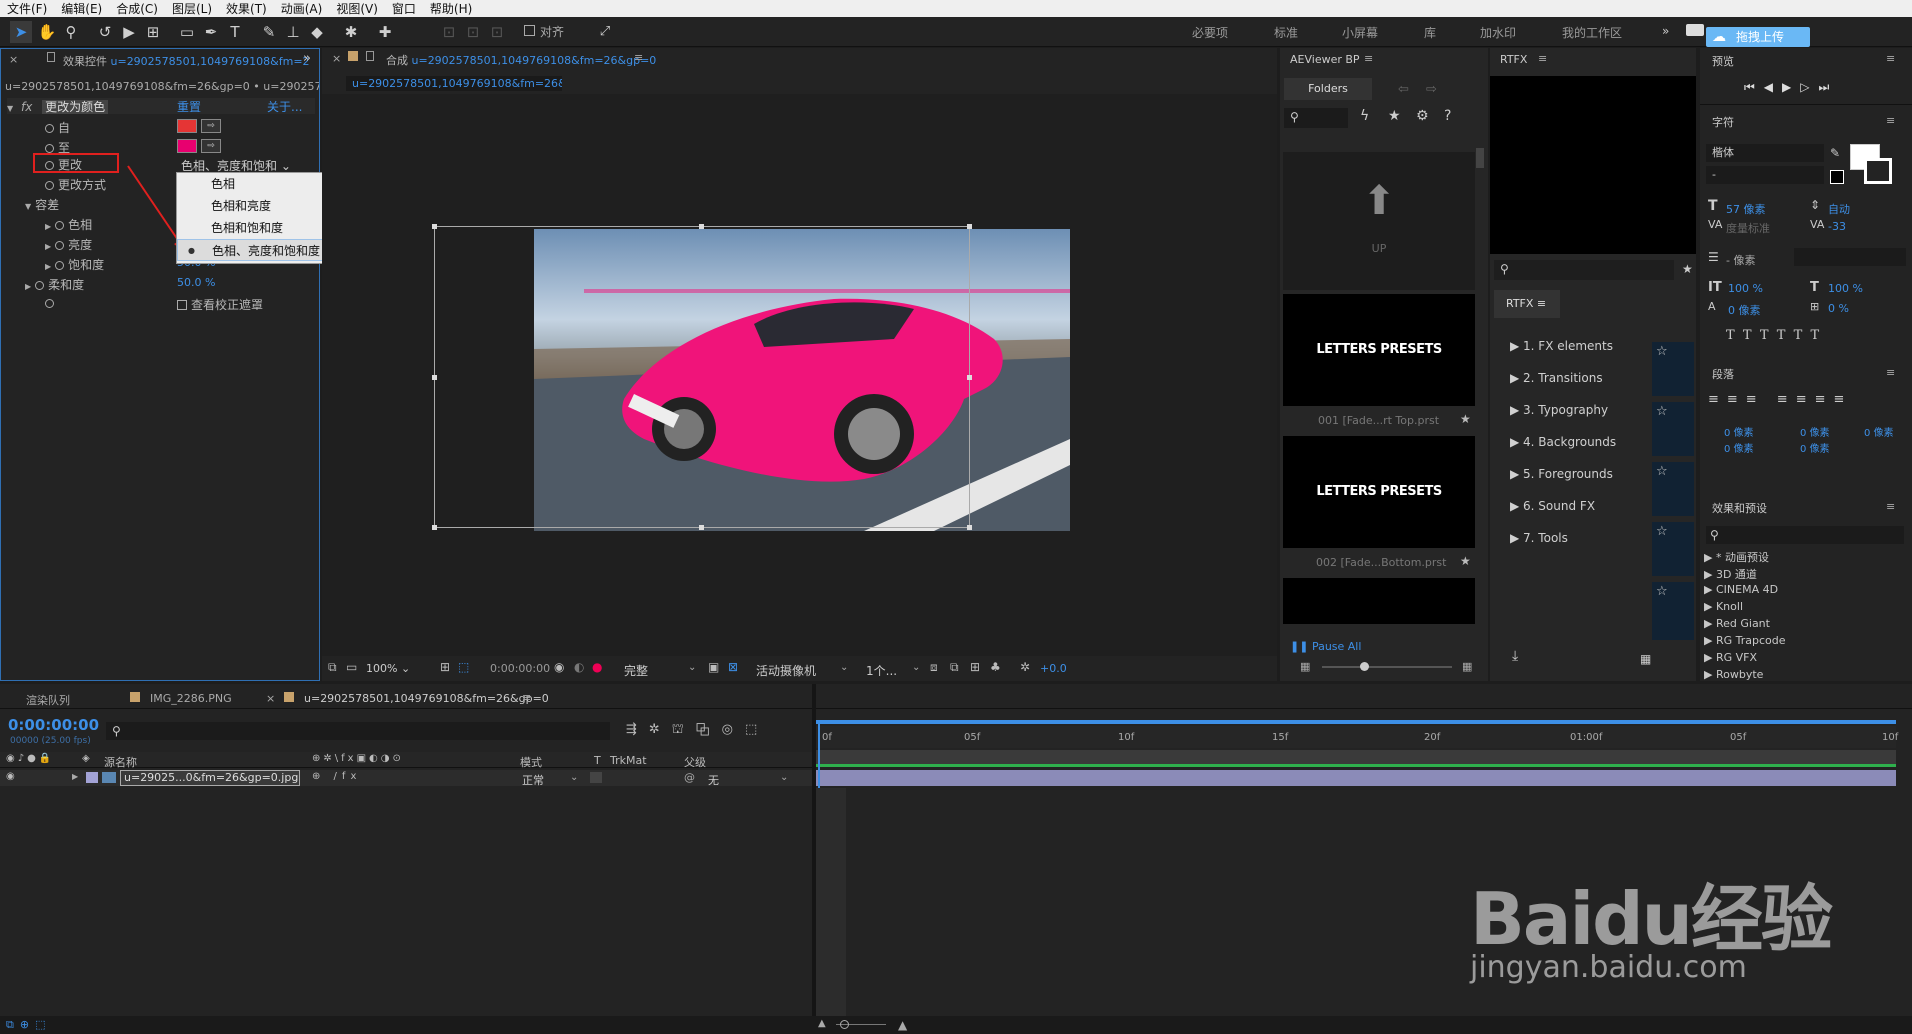 This screenshot has height=1034, width=1912. I want to click on brush-tool-icon: ✎, so click(269, 32).